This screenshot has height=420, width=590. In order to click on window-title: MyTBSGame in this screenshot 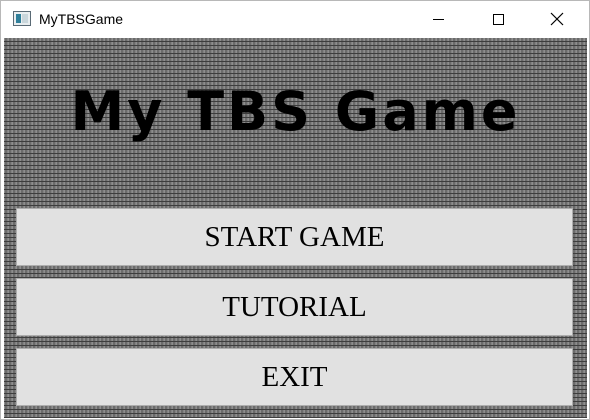, I will do `click(81, 19)`.